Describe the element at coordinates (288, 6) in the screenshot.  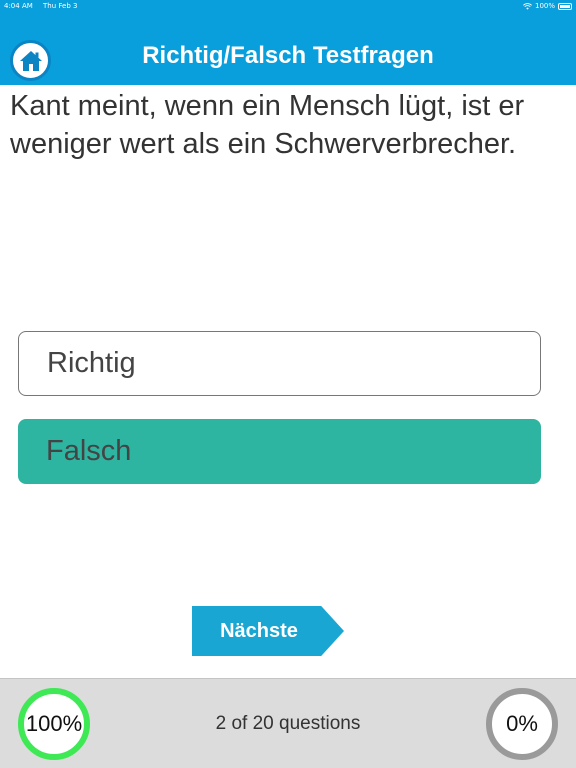
I see `status-bar: 4:04 AM Thu Feb 3 100%` at that location.